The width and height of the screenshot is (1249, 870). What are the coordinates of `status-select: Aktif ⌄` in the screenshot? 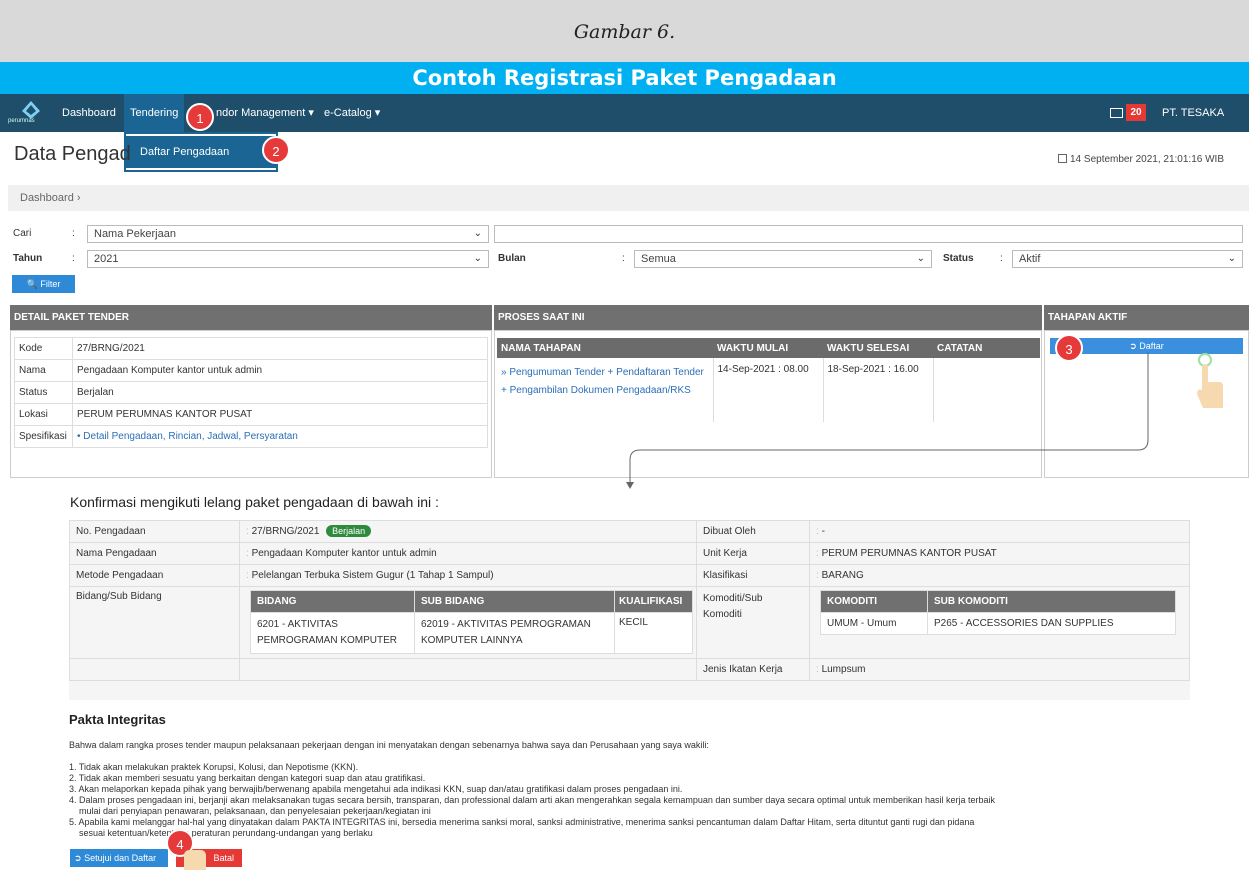 It's located at (1127, 259).